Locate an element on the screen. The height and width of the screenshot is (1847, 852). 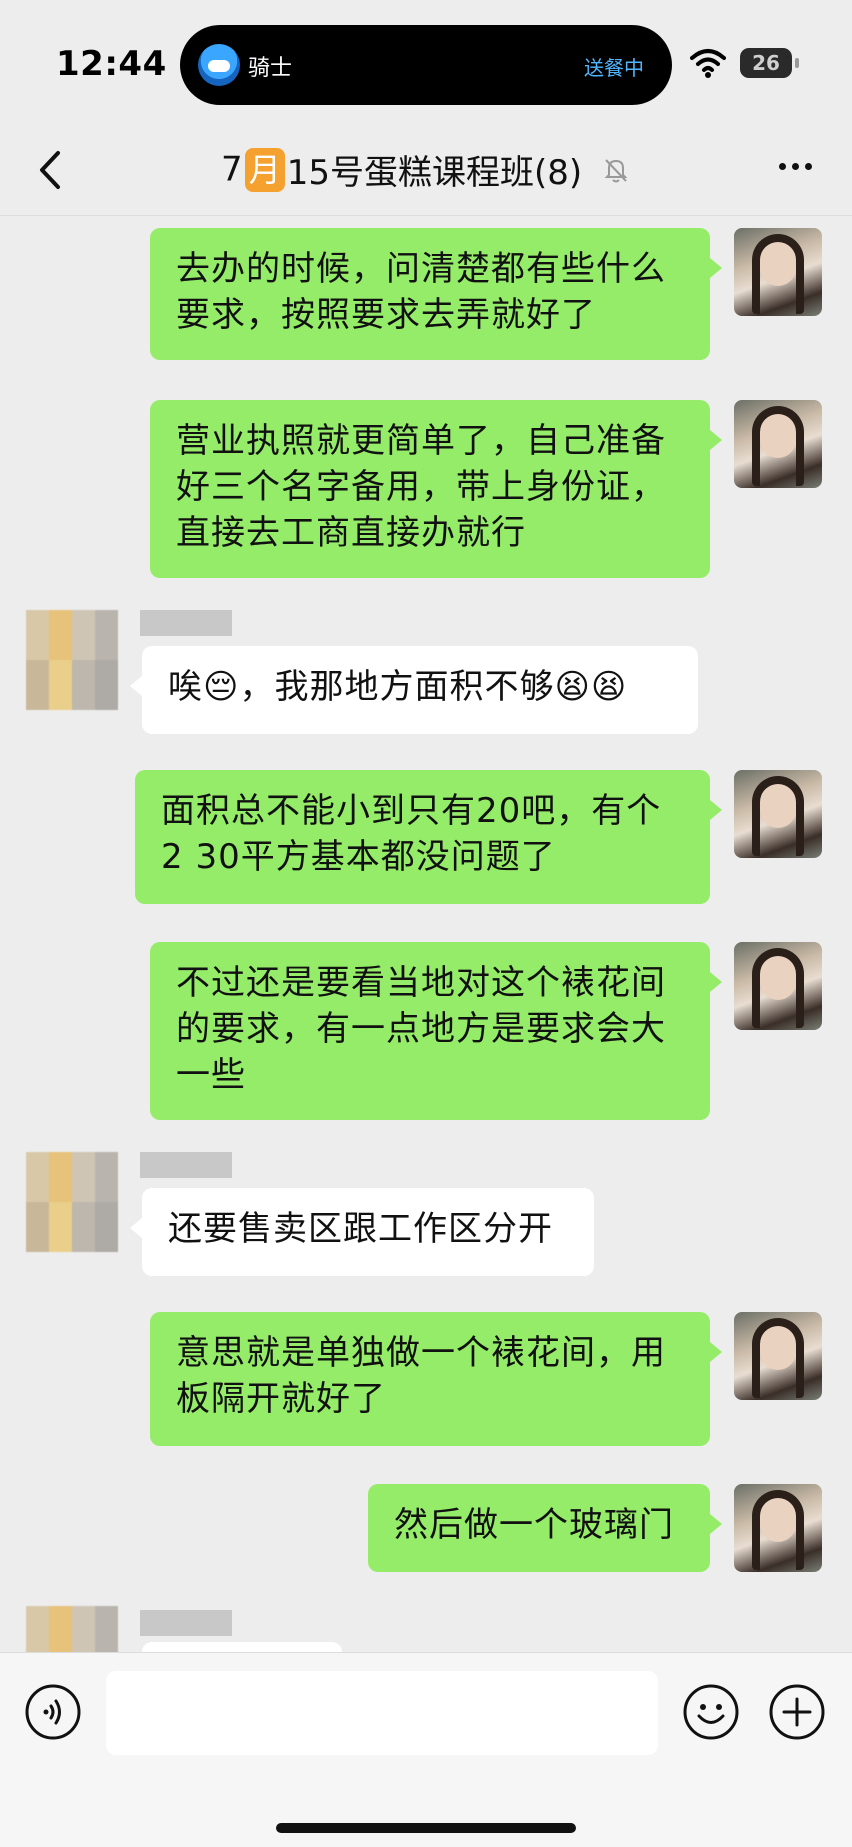
chat-title-suffix: 15号蛋糕课程班(8) is located at coordinates (434, 173).